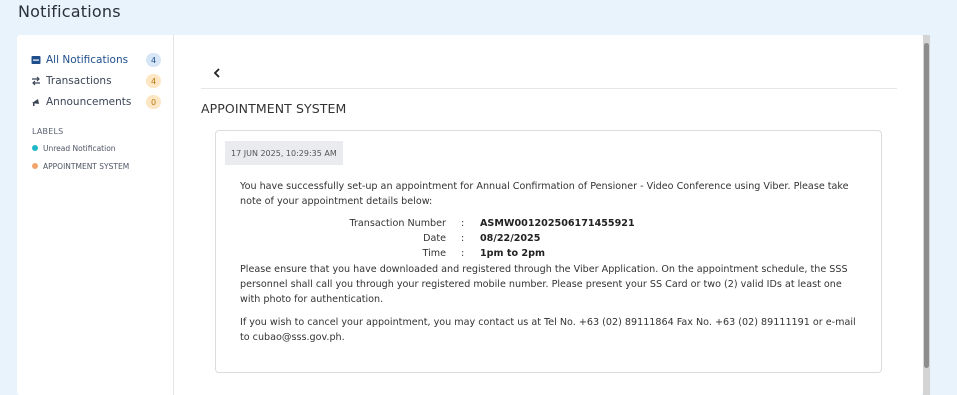 This screenshot has height=395, width=957. I want to click on timestamp: 17 JUN 2025, 10:29:35 AM, so click(284, 153).